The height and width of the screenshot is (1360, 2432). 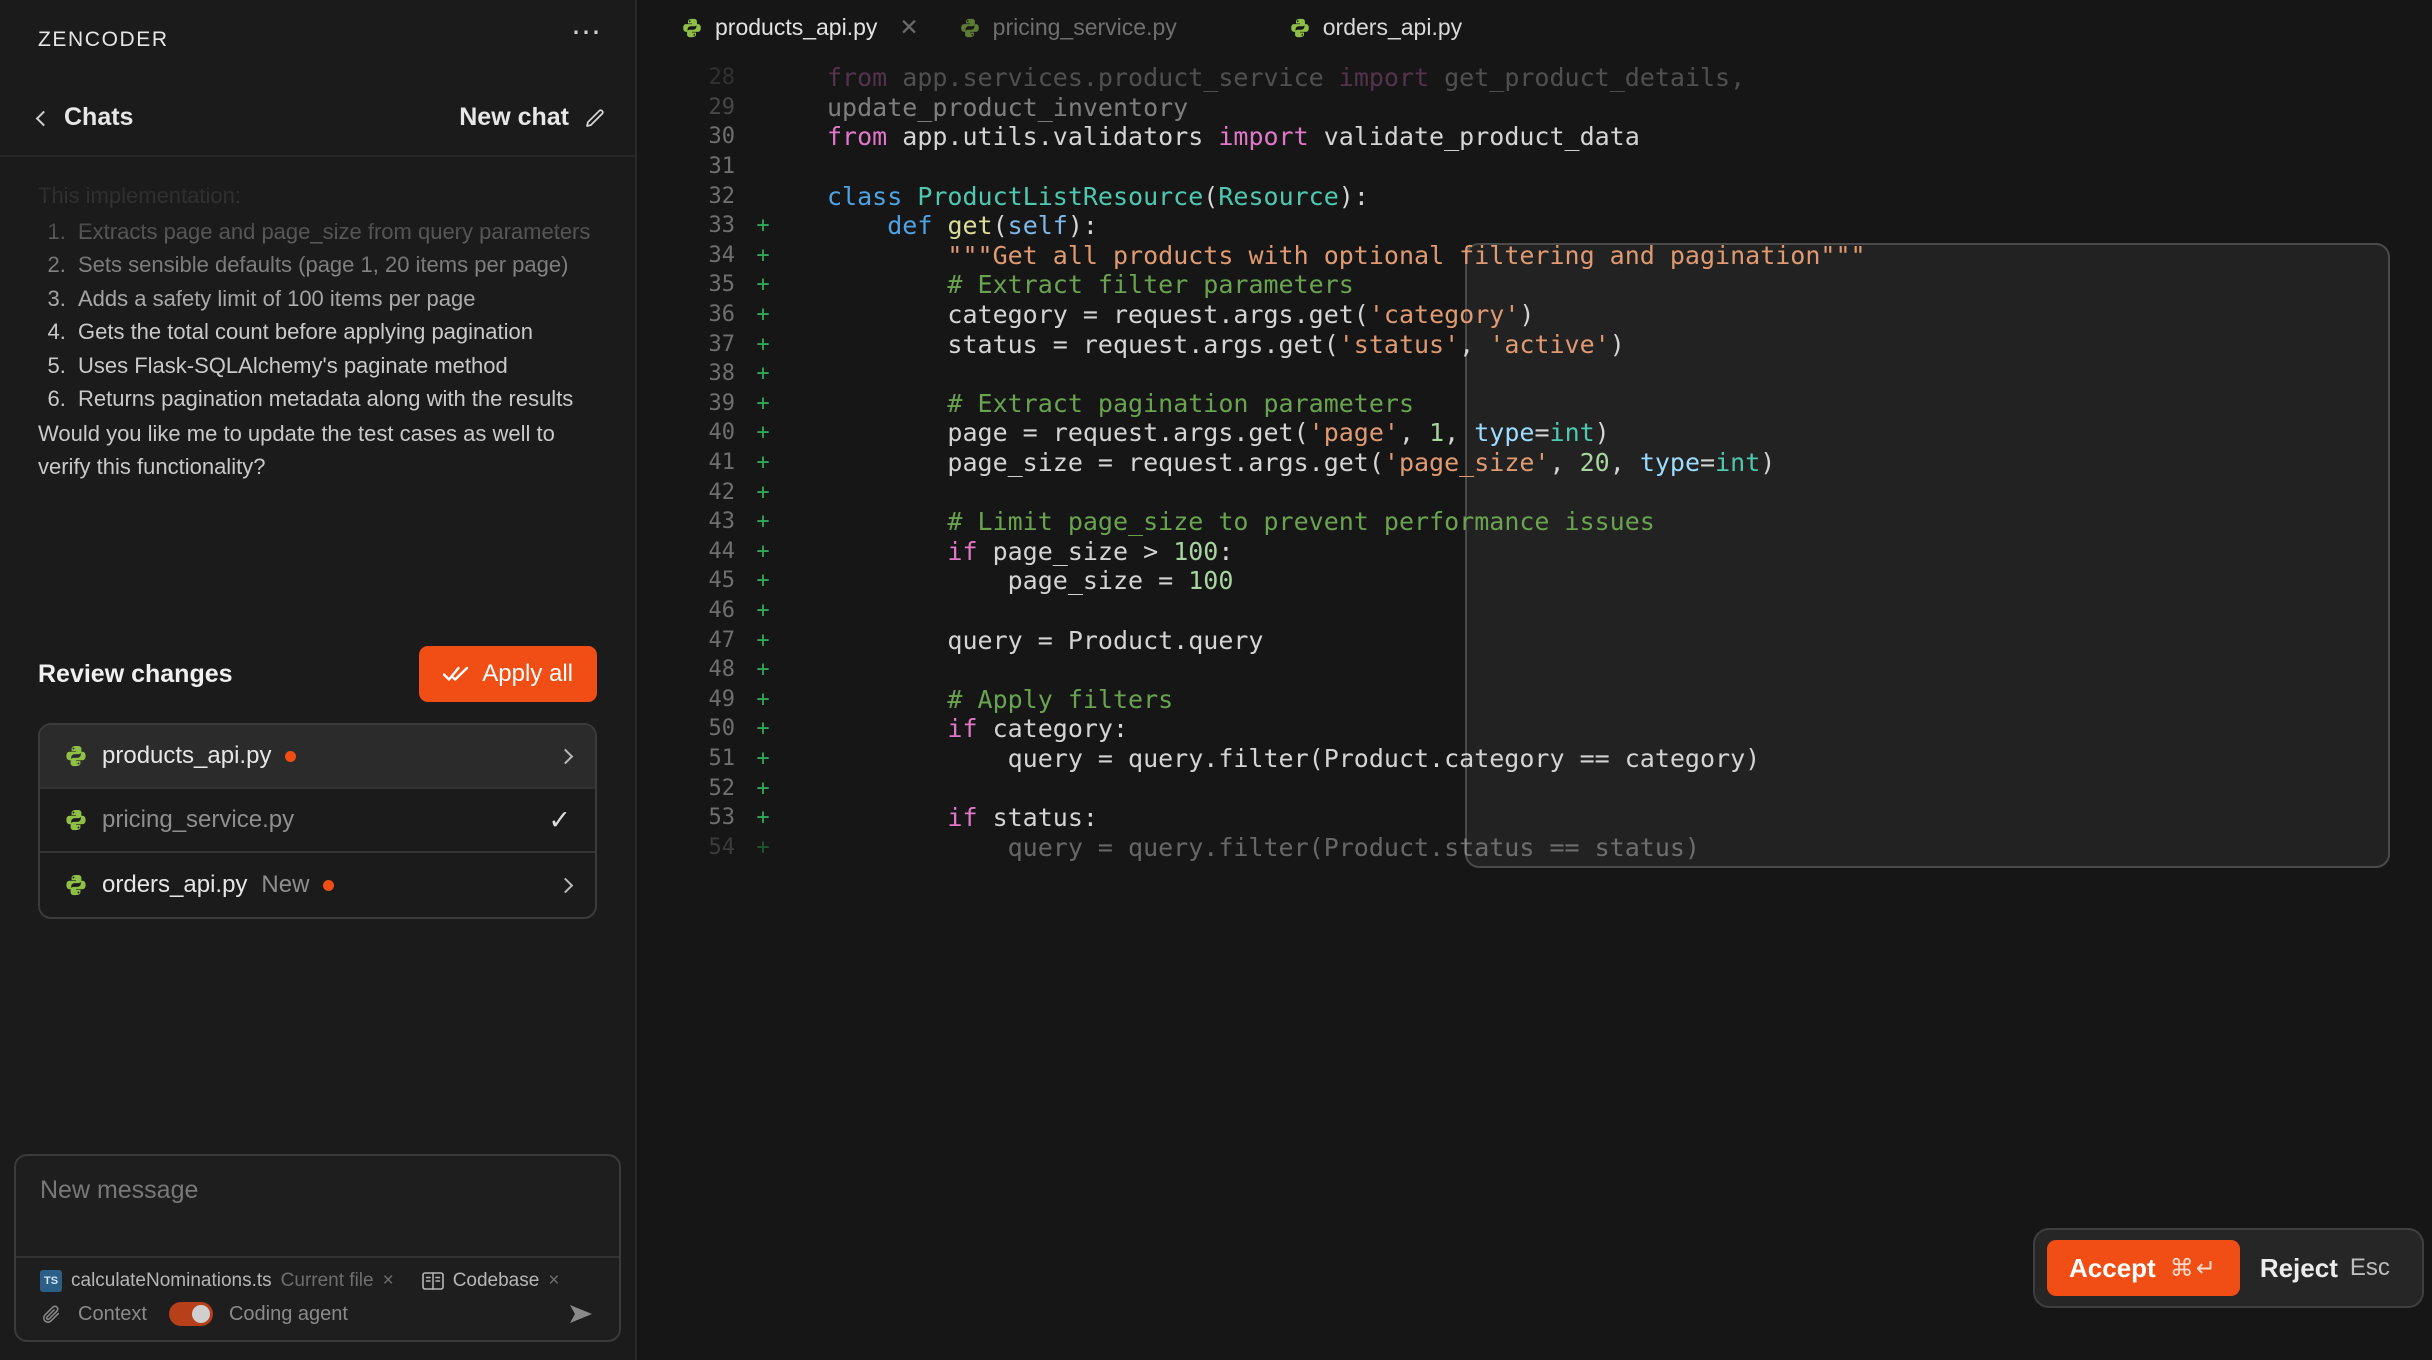 What do you see at coordinates (1098, 315) in the screenshot?
I see `code-token: category = request.args.get(` at bounding box center [1098, 315].